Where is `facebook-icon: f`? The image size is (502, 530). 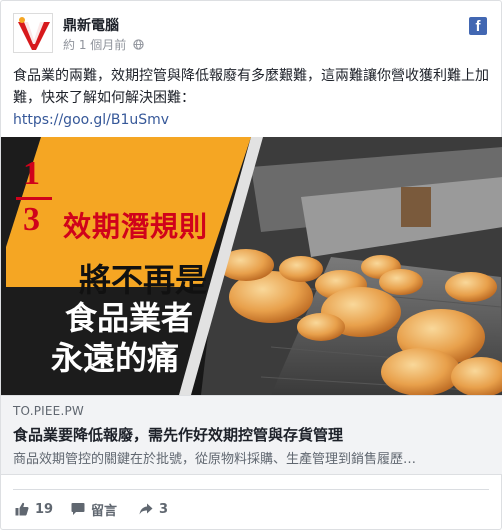 facebook-icon: f is located at coordinates (478, 26).